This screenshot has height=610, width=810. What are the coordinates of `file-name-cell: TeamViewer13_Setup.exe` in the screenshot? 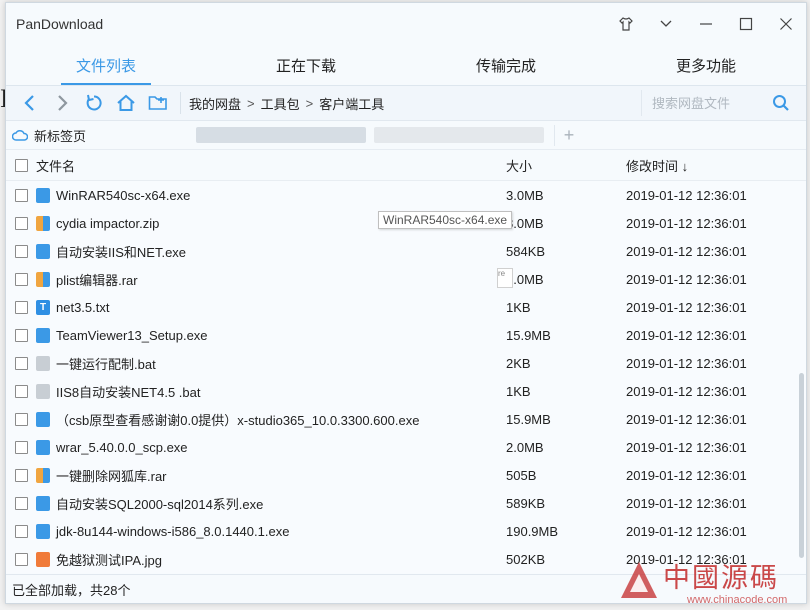 It's located at (271, 335).